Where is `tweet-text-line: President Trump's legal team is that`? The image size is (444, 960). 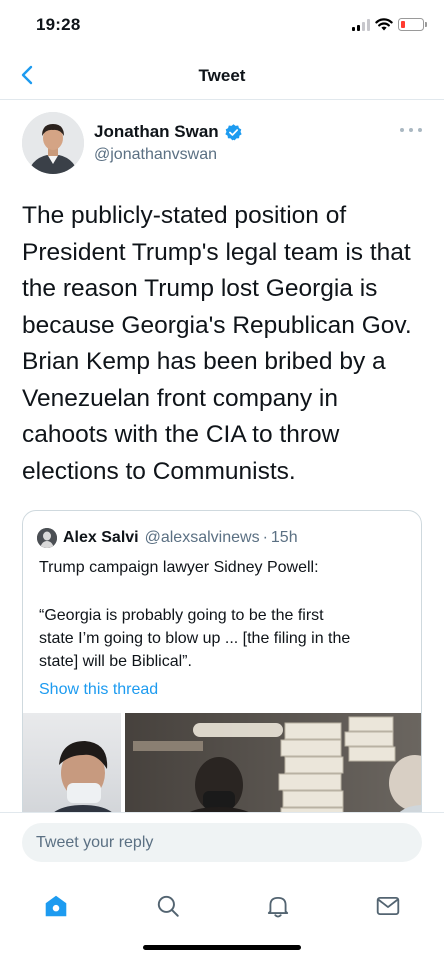
tweet-text-line: President Trump's legal team is that is located at coordinates (216, 252).